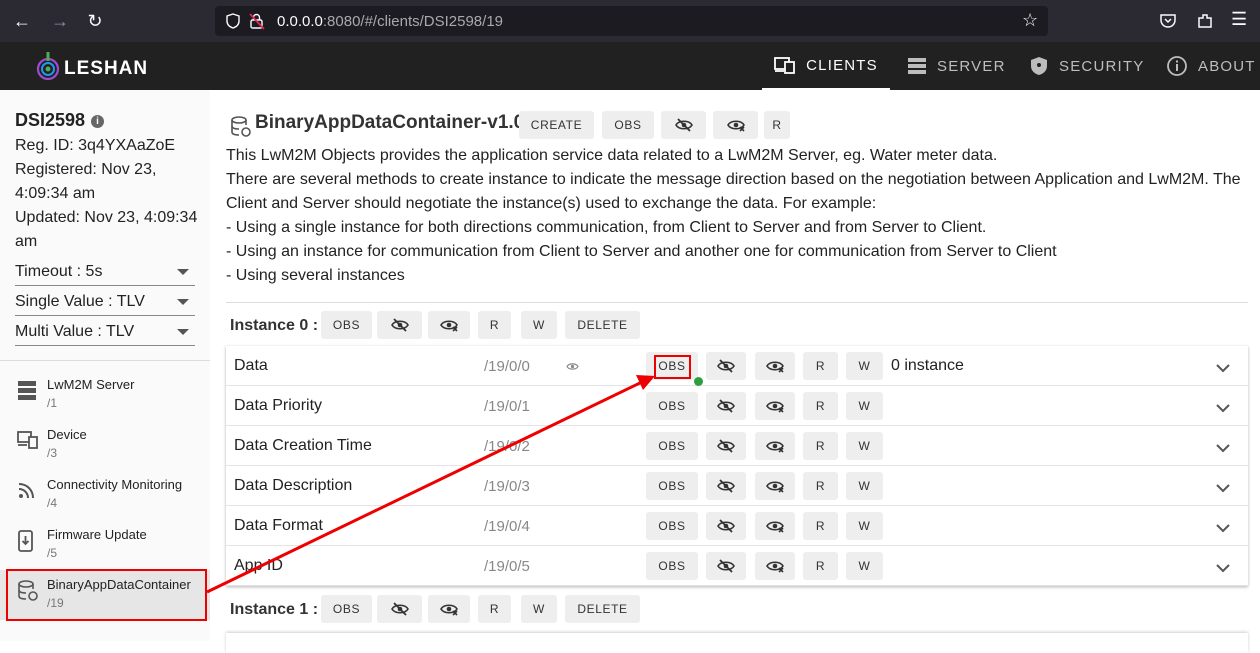 The height and width of the screenshot is (653, 1260). Describe the element at coordinates (507, 406) in the screenshot. I see `resource-path: /19/0/1` at that location.